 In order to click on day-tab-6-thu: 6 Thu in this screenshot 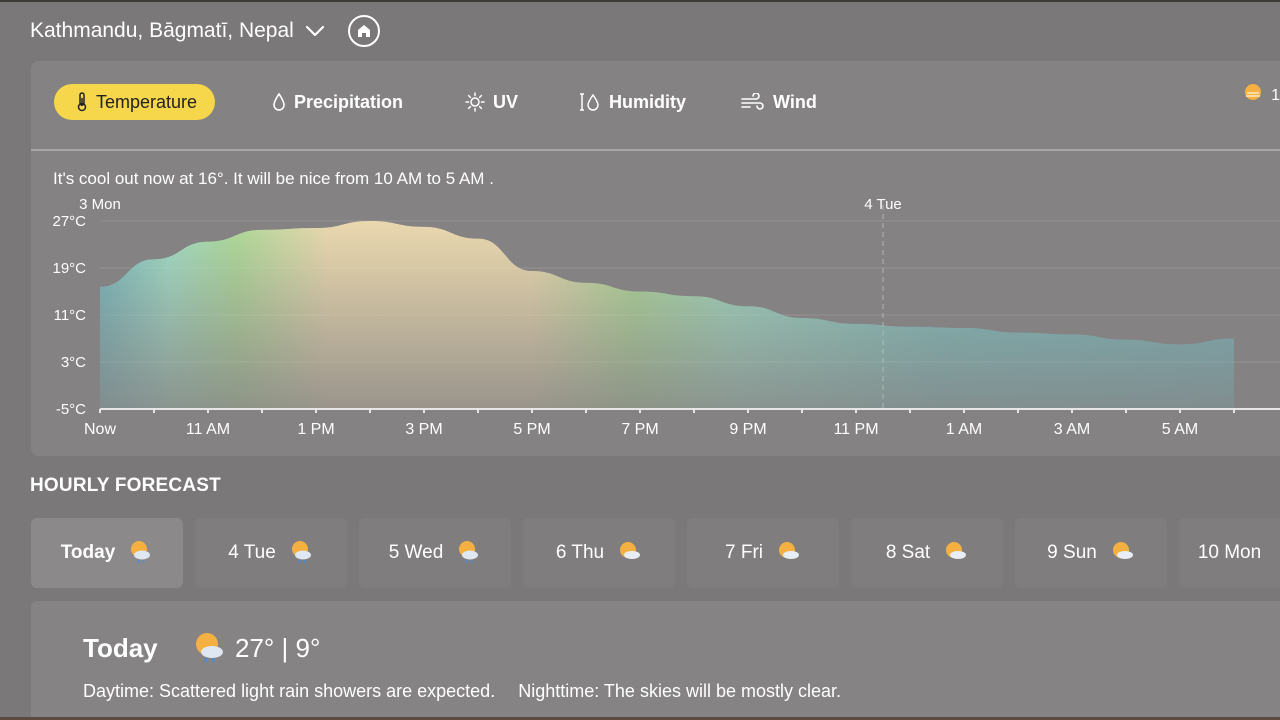, I will do `click(599, 553)`.